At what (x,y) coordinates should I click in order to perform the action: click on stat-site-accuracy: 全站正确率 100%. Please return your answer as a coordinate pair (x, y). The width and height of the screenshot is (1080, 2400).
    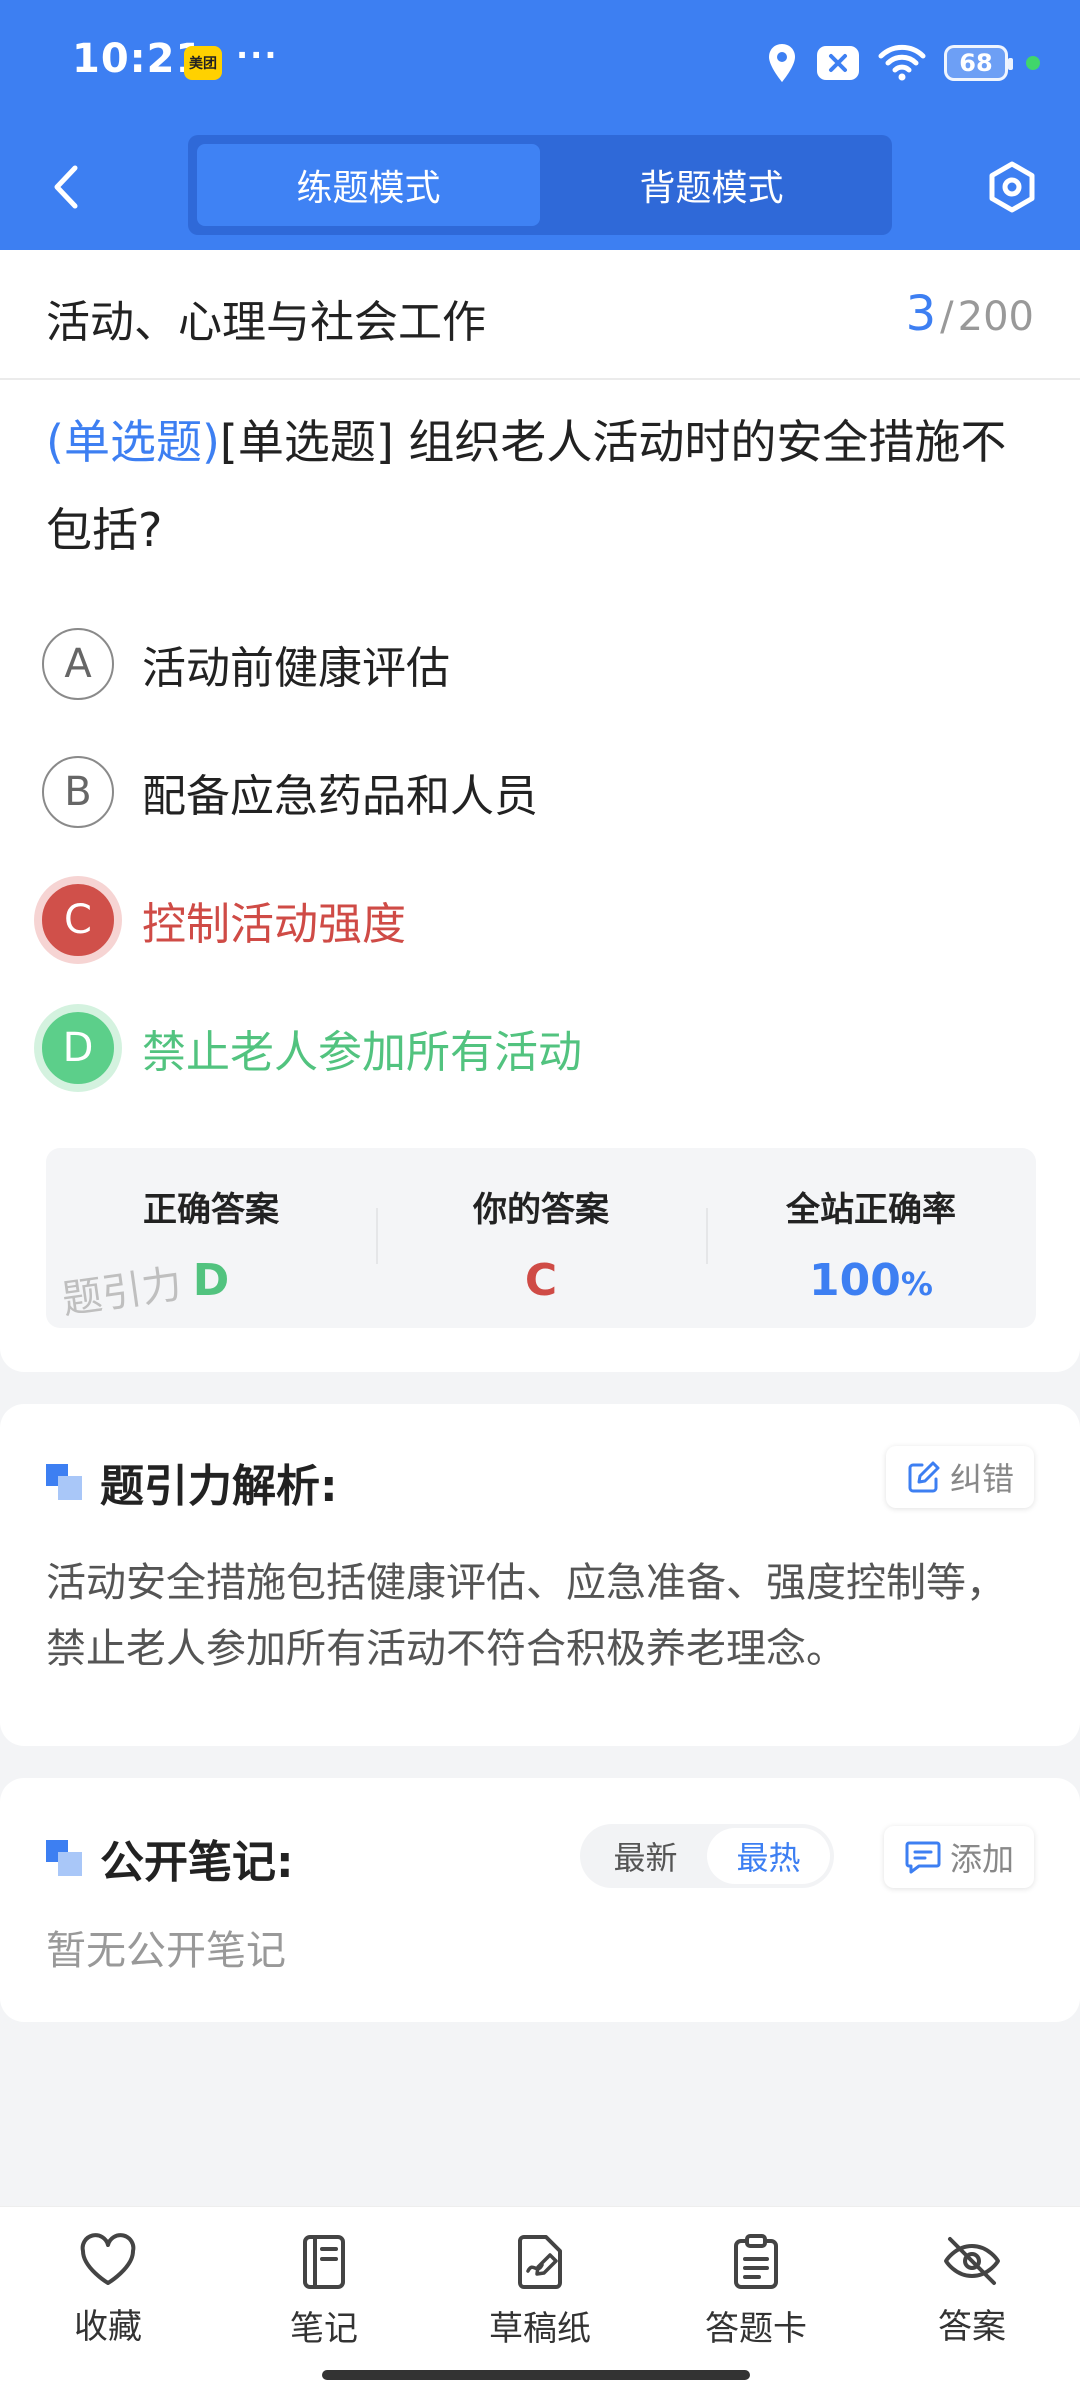
    Looking at the image, I should click on (871, 1238).